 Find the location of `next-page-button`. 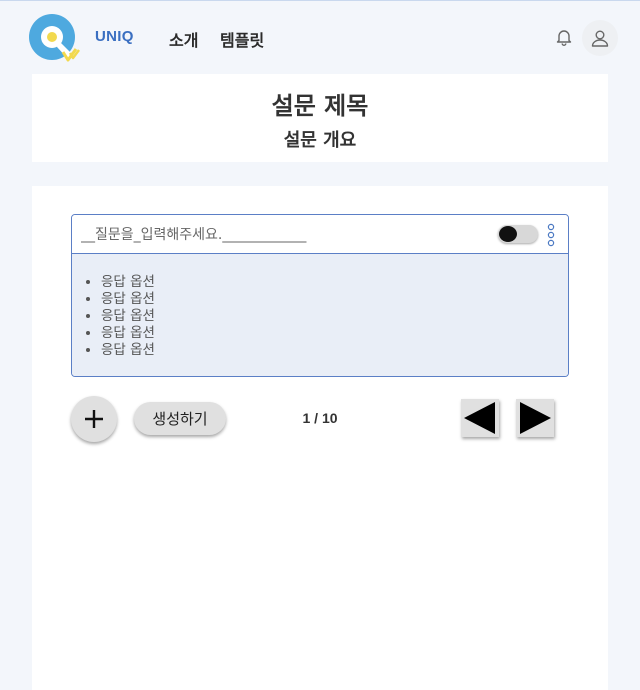

next-page-button is located at coordinates (535, 418).